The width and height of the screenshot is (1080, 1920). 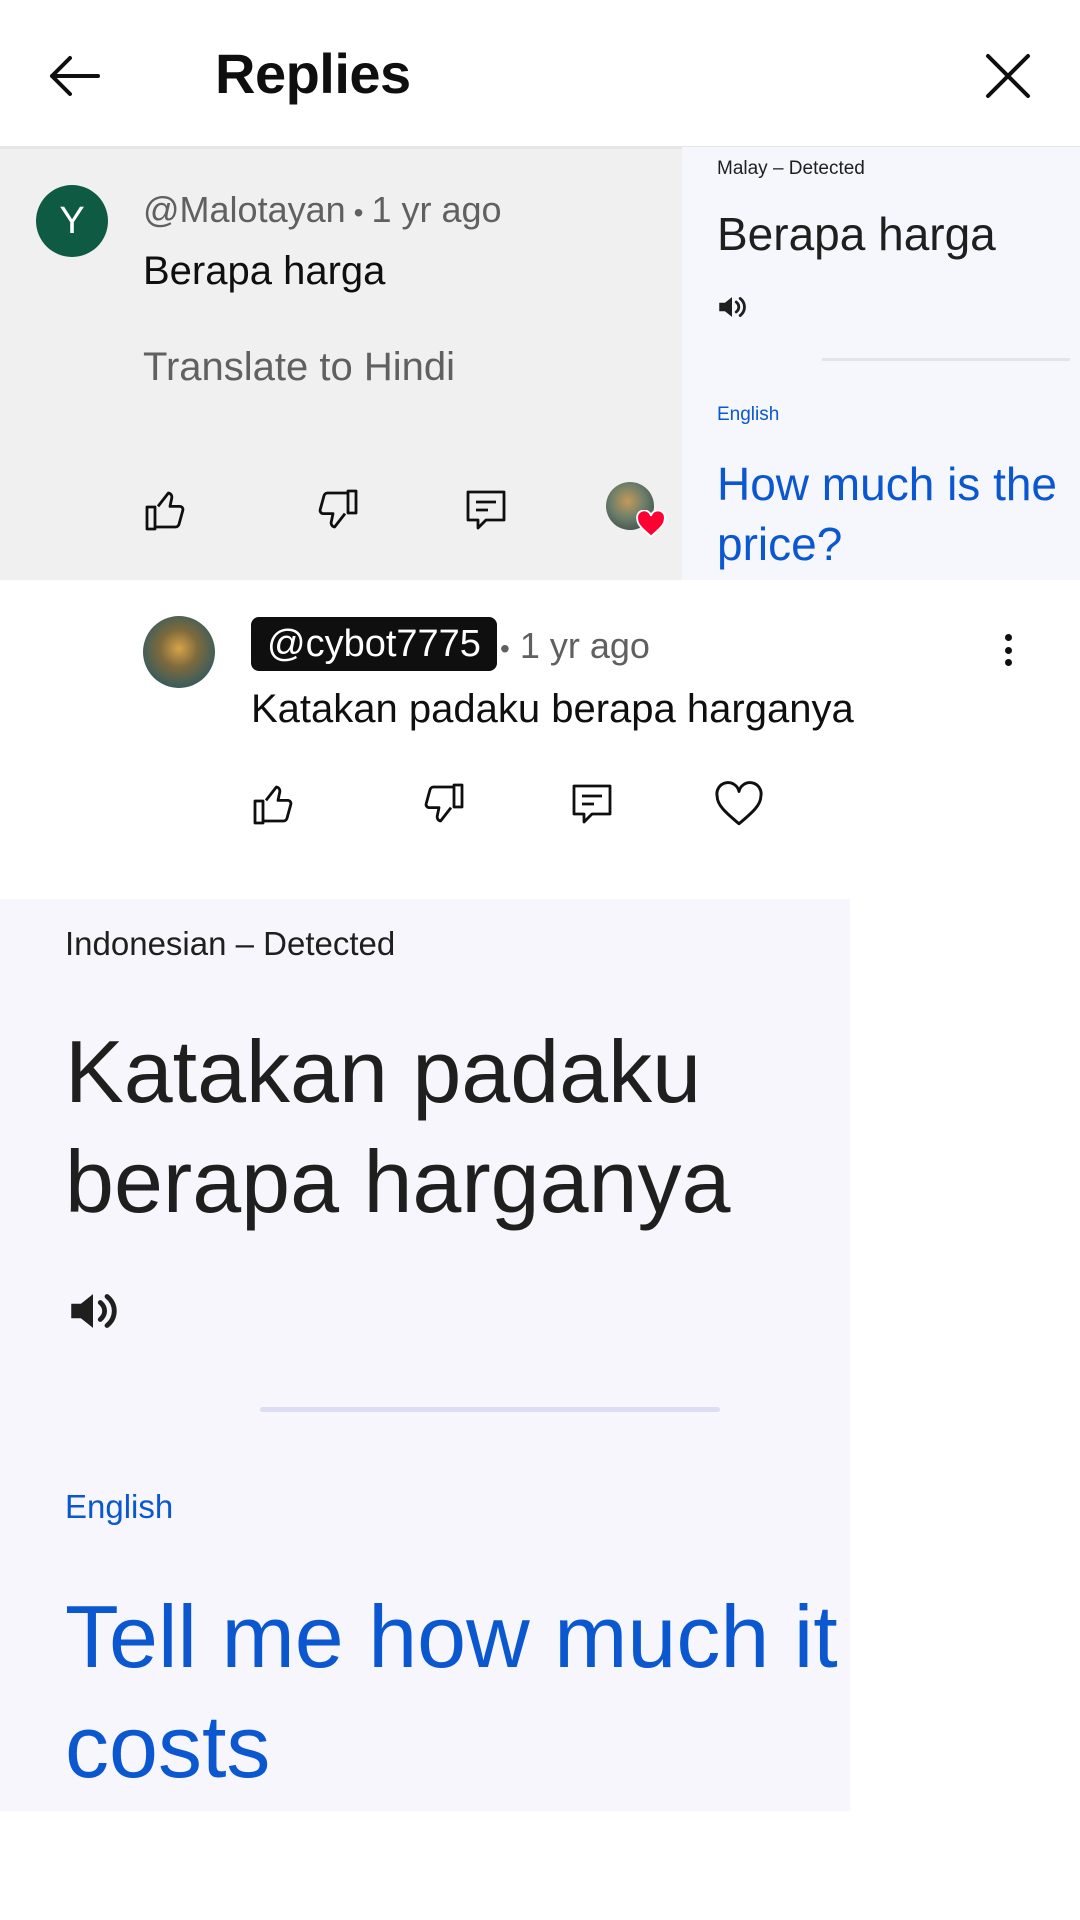 I want to click on translated-text: How much is the price?, so click(x=887, y=514).